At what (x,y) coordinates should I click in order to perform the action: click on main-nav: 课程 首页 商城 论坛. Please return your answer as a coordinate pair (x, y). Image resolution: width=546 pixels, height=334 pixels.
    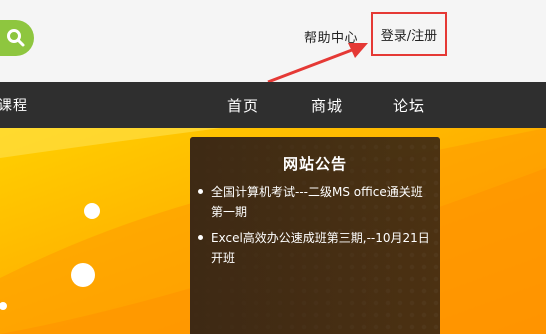
    Looking at the image, I should click on (273, 105).